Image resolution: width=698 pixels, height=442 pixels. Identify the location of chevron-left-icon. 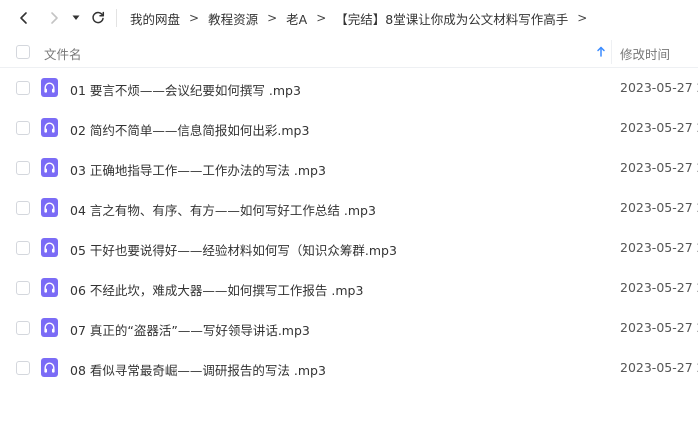
(23, 18).